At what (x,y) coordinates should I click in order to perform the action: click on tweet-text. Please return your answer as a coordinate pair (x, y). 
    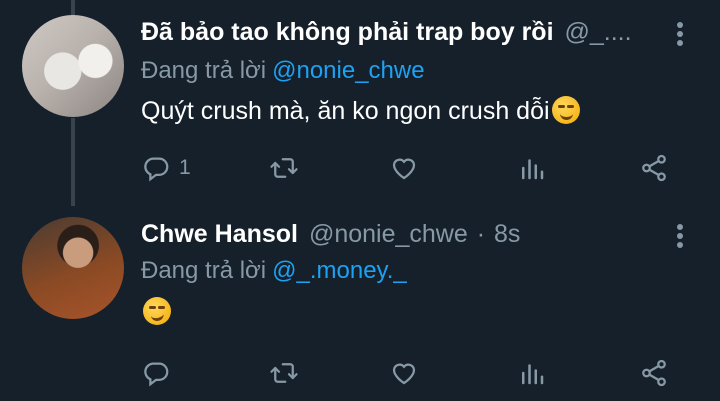
    Looking at the image, I should click on (156, 312).